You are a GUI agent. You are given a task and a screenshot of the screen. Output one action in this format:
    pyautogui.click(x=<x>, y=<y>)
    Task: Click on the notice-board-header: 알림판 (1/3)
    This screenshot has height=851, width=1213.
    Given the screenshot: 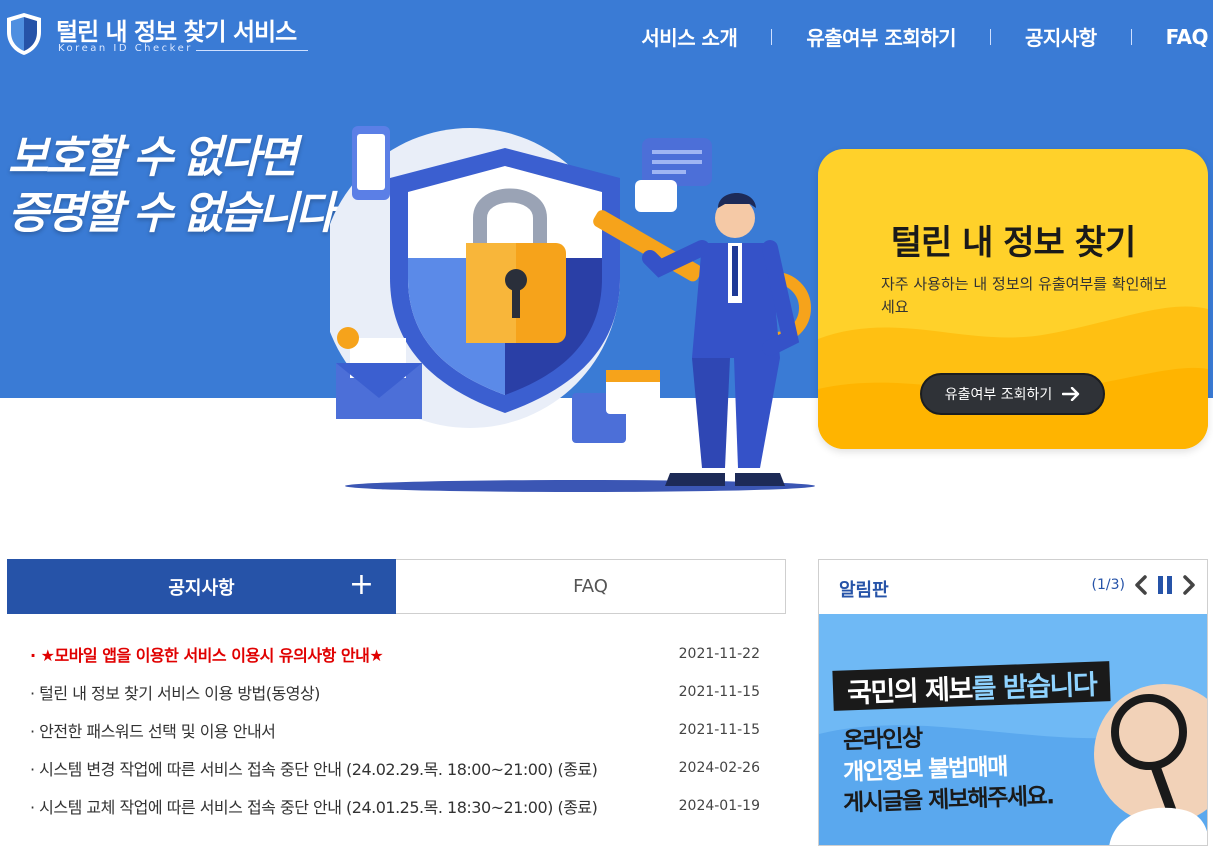 What is the action you would take?
    pyautogui.click(x=1013, y=587)
    